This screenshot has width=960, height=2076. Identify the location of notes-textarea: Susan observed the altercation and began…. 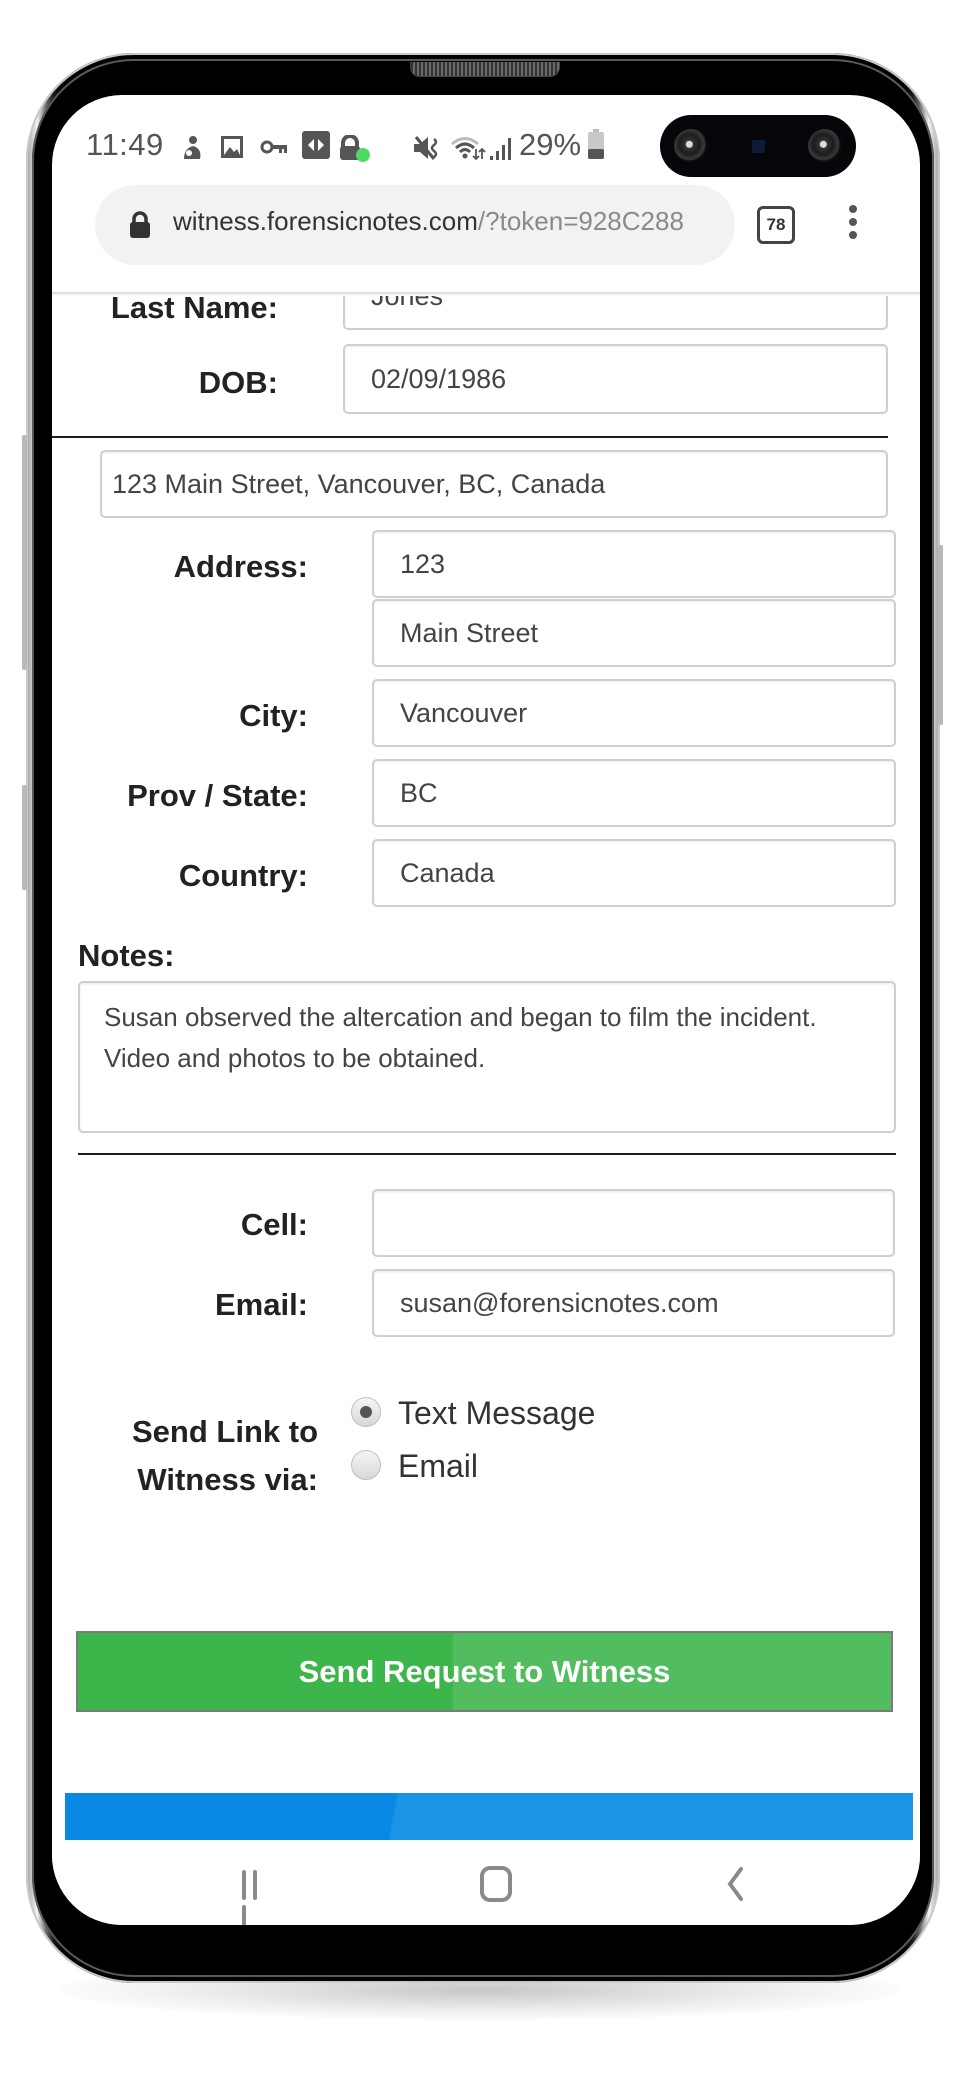
(487, 1057).